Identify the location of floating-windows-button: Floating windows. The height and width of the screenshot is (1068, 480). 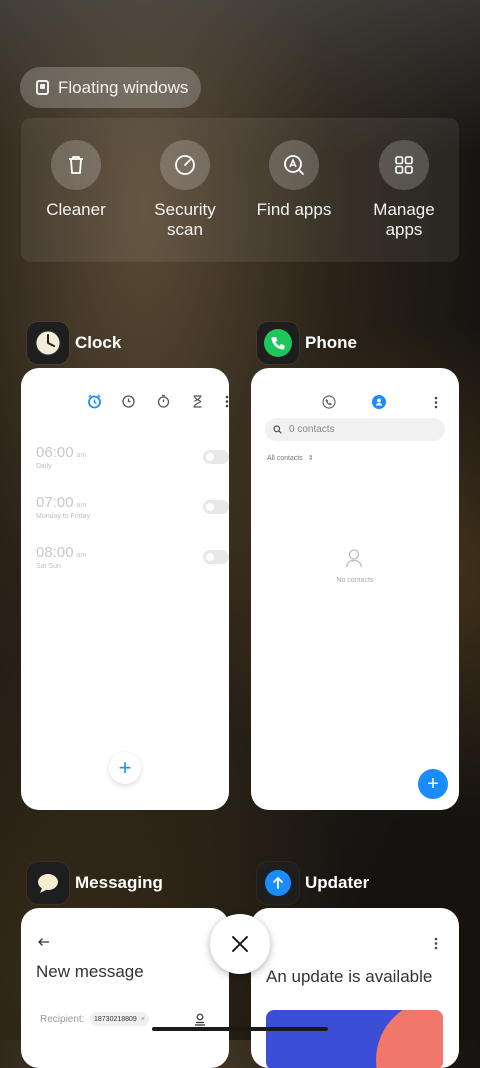
(110, 87).